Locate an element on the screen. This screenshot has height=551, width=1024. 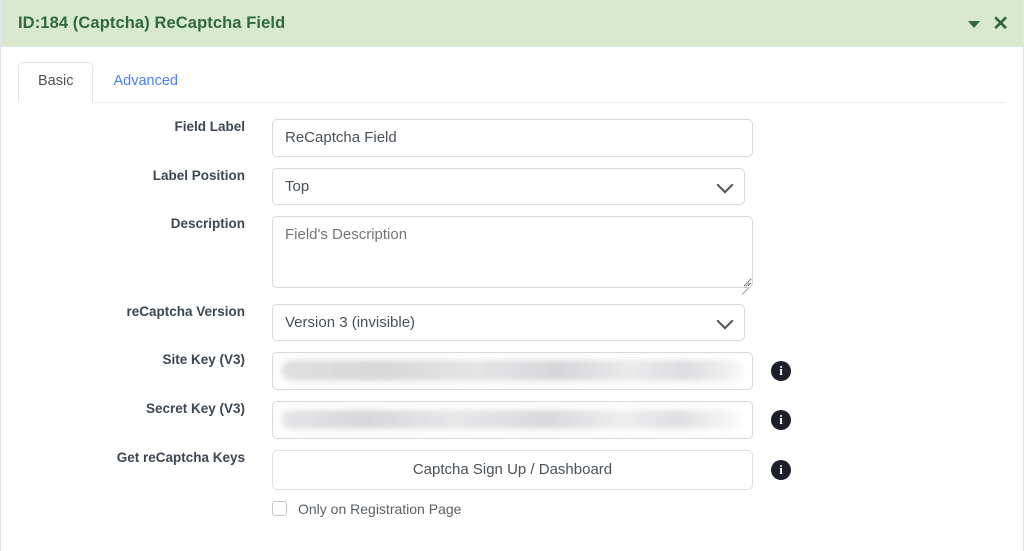
row-description: Description is located at coordinates (512, 255).